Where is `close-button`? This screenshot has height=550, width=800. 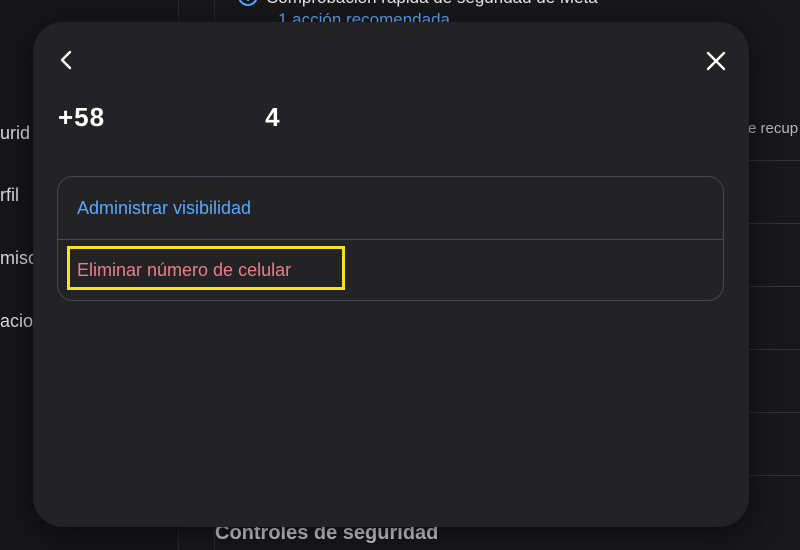
close-button is located at coordinates (716, 61).